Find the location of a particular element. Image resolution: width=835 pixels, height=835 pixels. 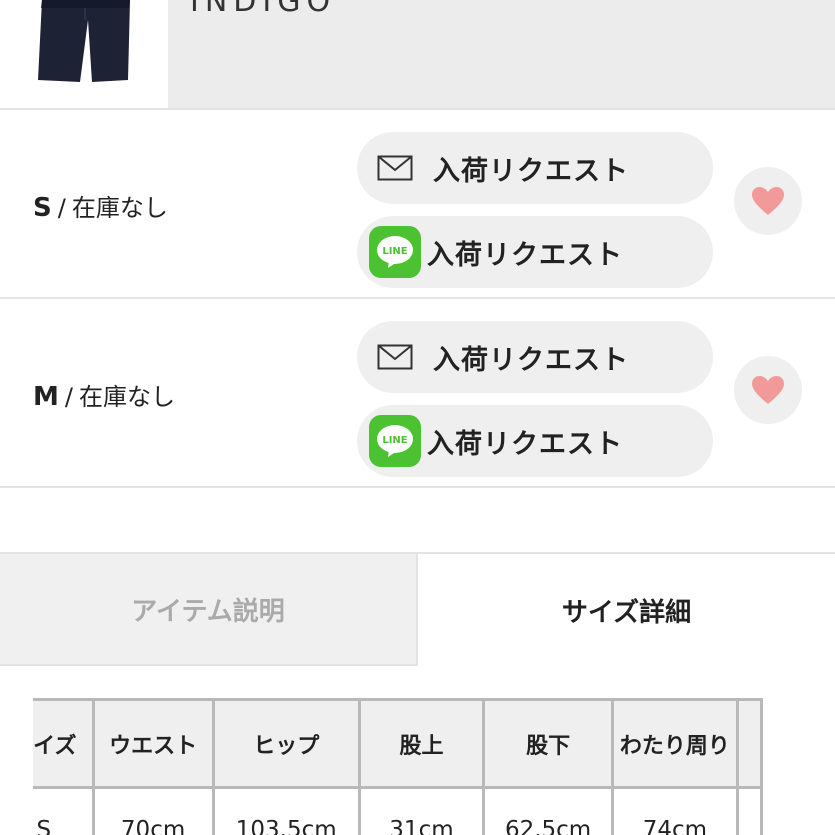

detail-tabs: アイテム説明 サイズ詳細 is located at coordinates (417, 609).